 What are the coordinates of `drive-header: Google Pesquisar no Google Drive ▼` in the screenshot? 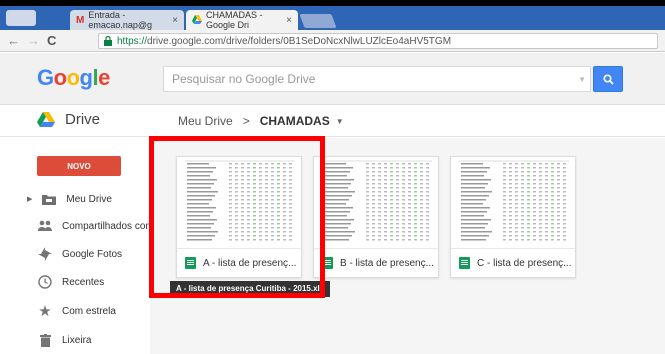 It's located at (332, 79).